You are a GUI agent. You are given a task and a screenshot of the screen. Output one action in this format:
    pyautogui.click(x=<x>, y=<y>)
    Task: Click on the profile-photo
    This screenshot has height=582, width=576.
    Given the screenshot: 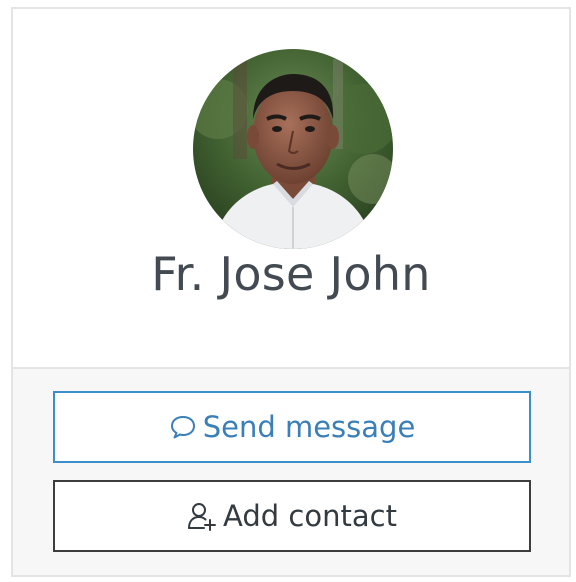 What is the action you would take?
    pyautogui.click(x=293, y=149)
    